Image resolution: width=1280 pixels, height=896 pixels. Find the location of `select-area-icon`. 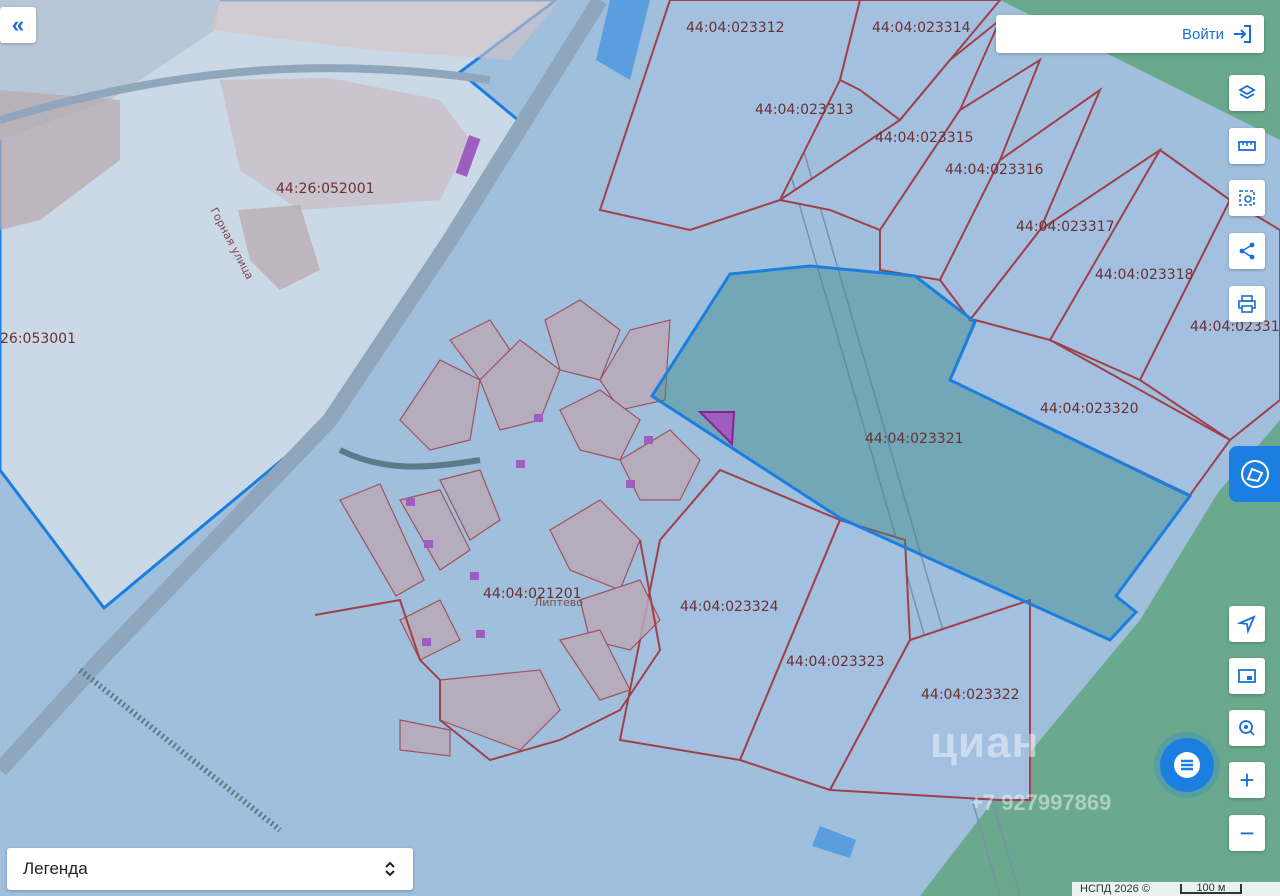

select-area-icon is located at coordinates (1247, 198).